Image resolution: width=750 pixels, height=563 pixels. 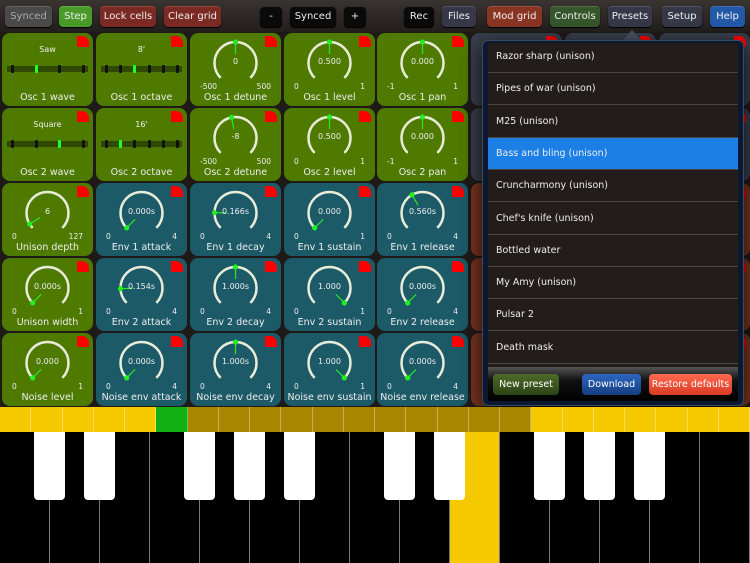 I want to click on cell-noise-env-sustain: 1.000 0 1 Noise env sustain, so click(x=329, y=369).